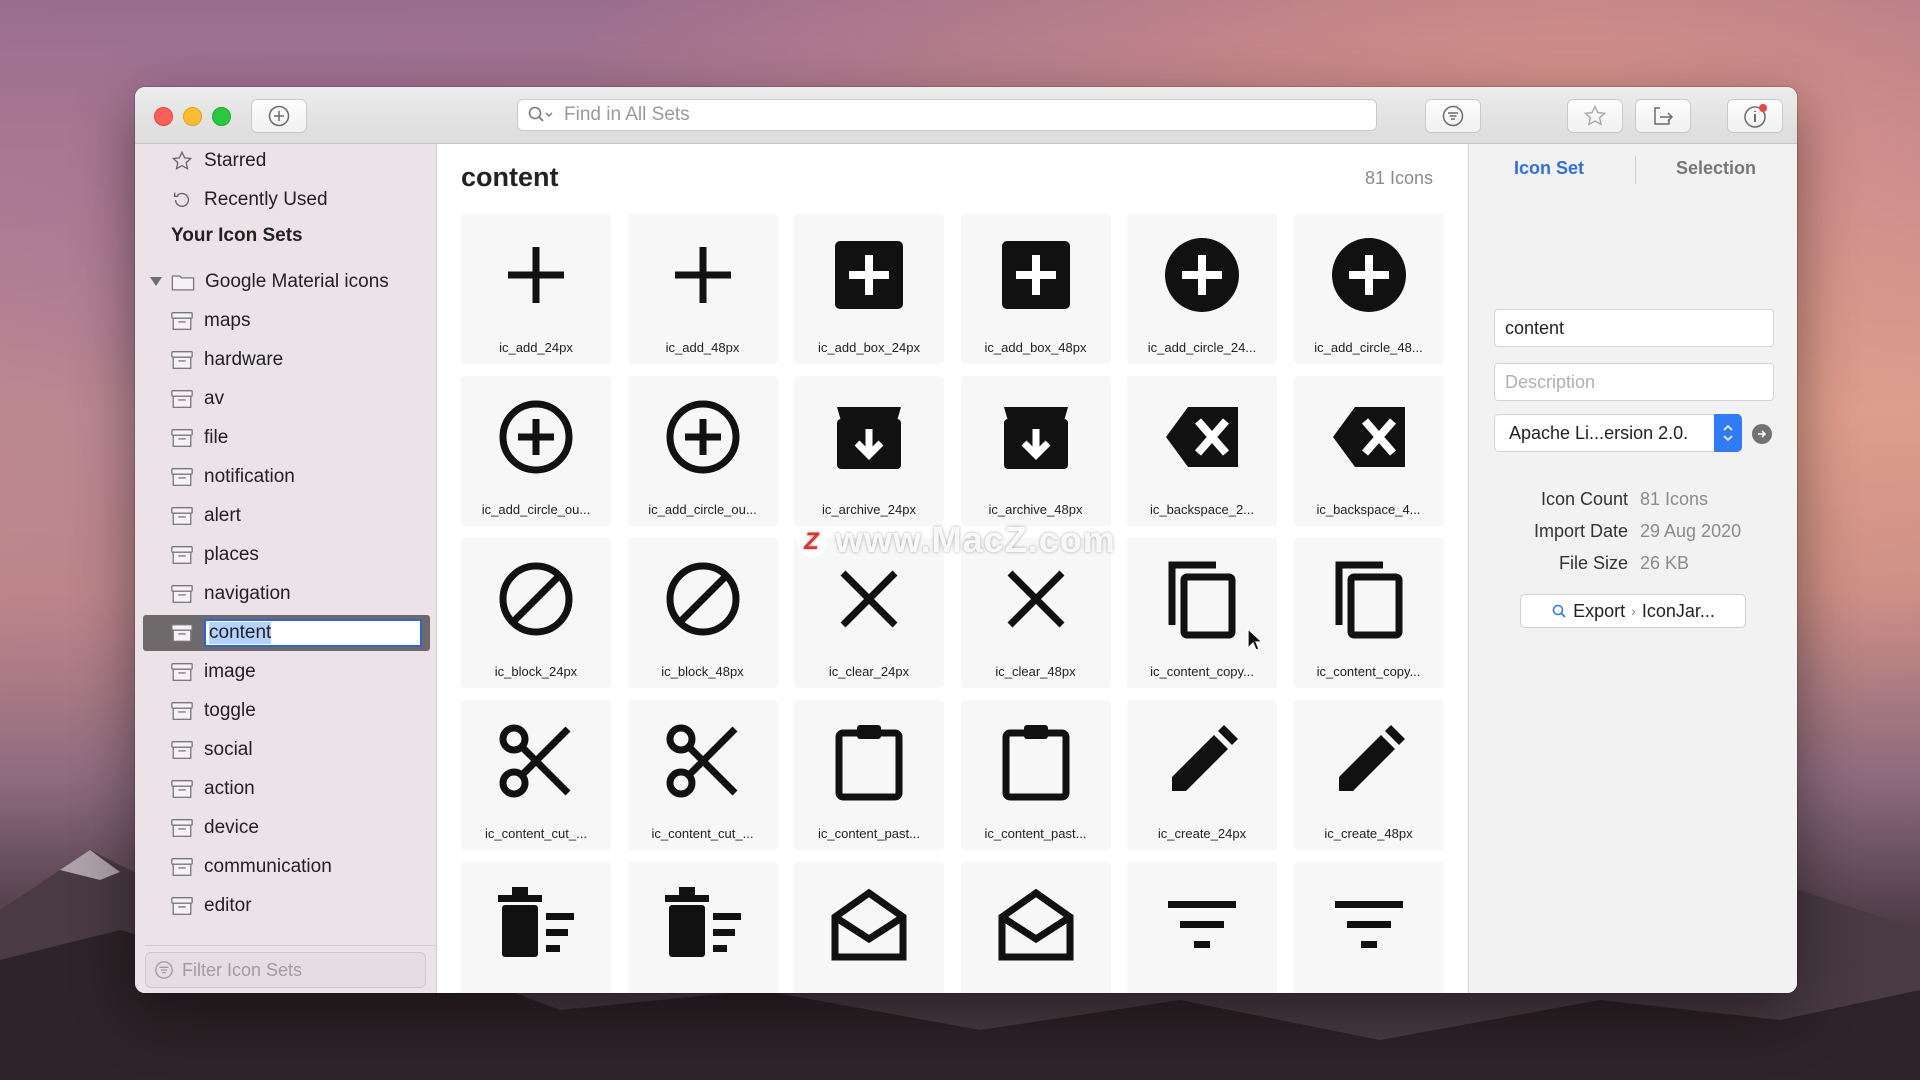 The image size is (1920, 1080). Describe the element at coordinates (1549, 168) in the screenshot. I see `tab-icon-set: Icon Set` at that location.